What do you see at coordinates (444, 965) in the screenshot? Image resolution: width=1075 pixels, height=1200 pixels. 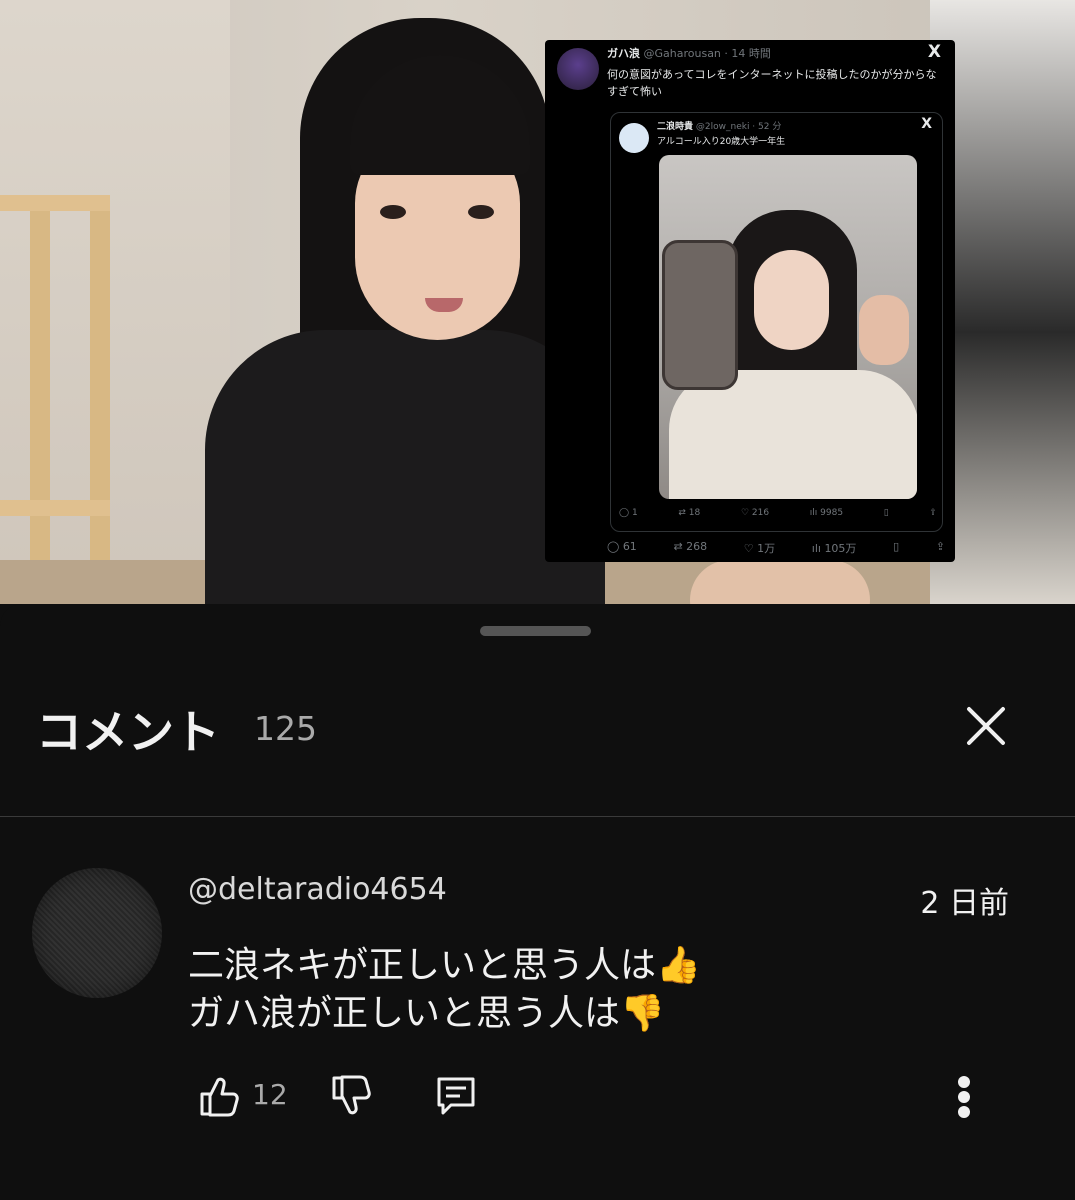 I see `comment-text-line: 二浪ネキが正しいと思う人は👍` at bounding box center [444, 965].